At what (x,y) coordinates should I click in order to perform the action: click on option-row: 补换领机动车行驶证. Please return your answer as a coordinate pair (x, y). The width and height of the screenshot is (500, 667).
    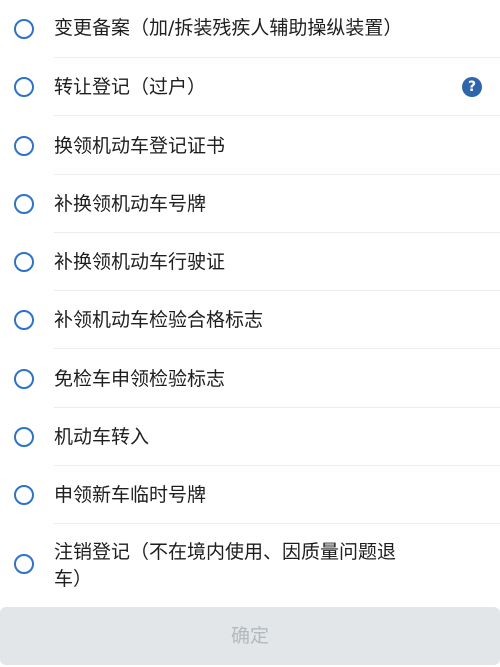
    Looking at the image, I should click on (250, 262).